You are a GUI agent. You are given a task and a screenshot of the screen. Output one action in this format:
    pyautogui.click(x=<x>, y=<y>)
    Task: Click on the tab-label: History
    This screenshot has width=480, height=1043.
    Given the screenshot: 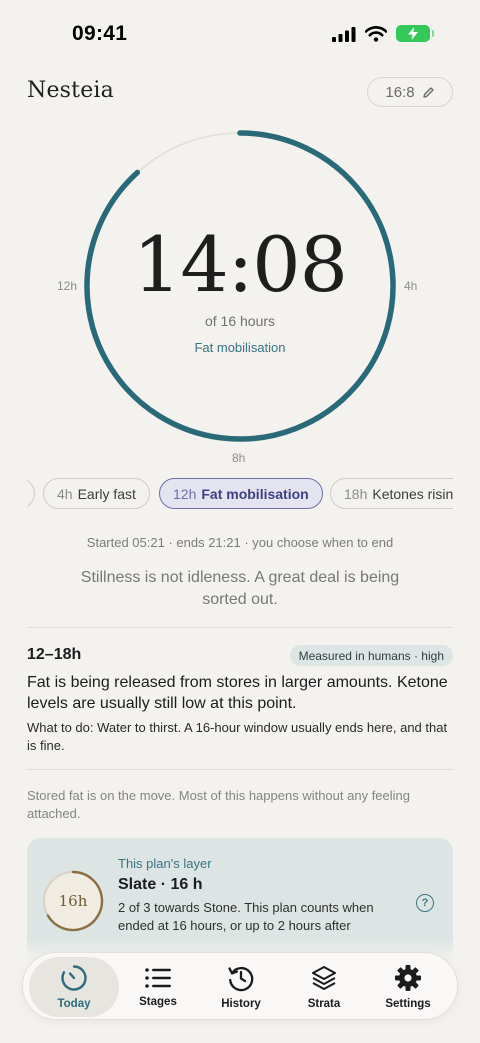 What is the action you would take?
    pyautogui.click(x=241, y=1004)
    